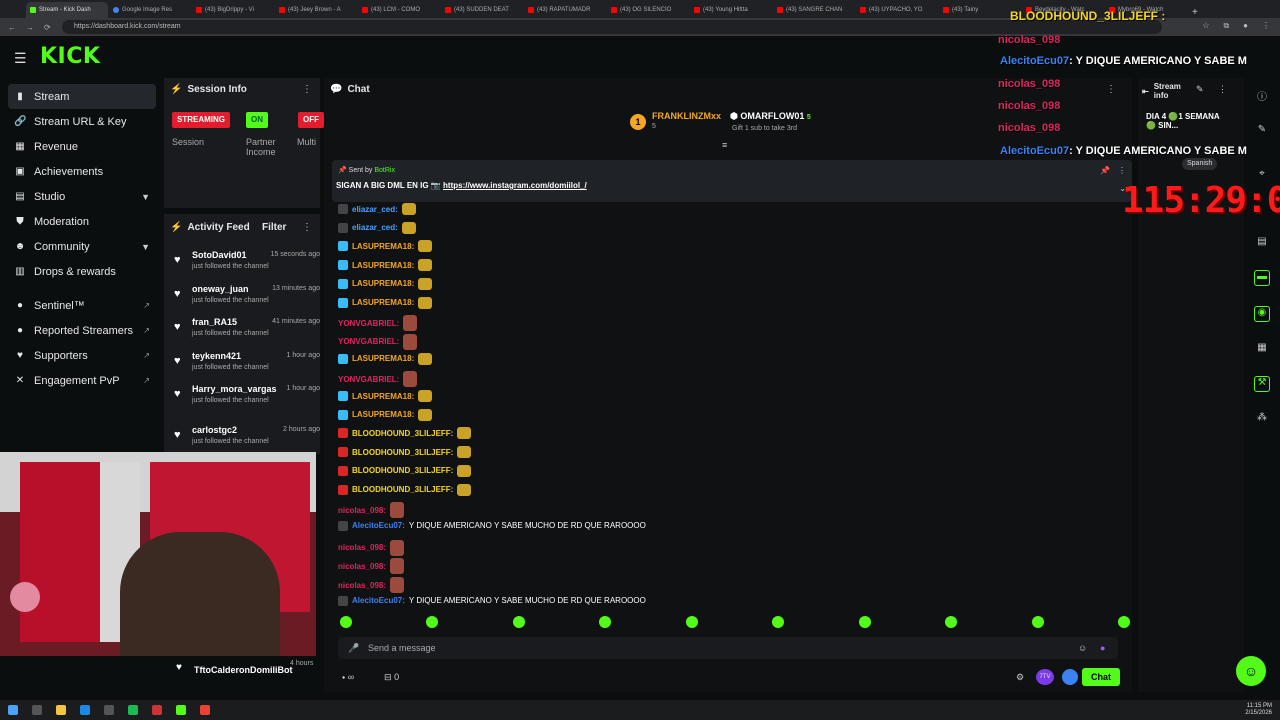 Image resolution: width=1280 pixels, height=720 pixels. I want to click on browser-tab: (43) Young Hittta, so click(731, 10).